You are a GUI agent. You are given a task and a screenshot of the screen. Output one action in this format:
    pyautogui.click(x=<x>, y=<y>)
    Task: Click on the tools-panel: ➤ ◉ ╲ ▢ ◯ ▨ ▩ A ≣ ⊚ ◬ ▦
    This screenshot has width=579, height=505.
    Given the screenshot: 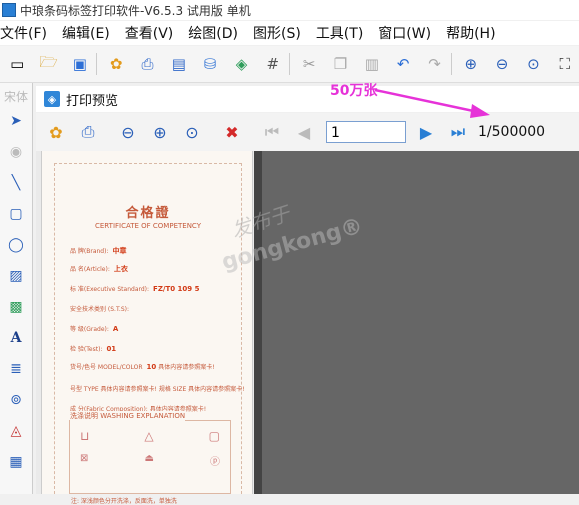 What is the action you would take?
    pyautogui.click(x=16, y=288)
    